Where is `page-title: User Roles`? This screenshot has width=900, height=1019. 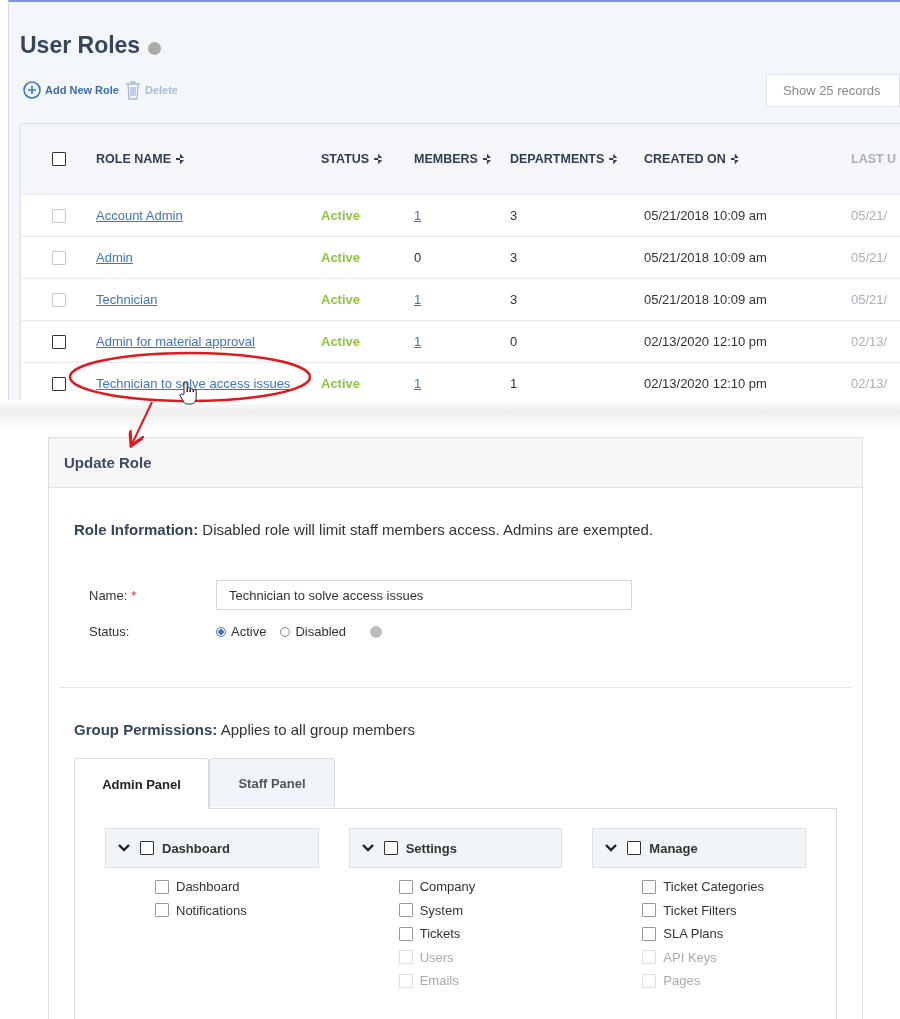
page-title: User Roles is located at coordinates (80, 45).